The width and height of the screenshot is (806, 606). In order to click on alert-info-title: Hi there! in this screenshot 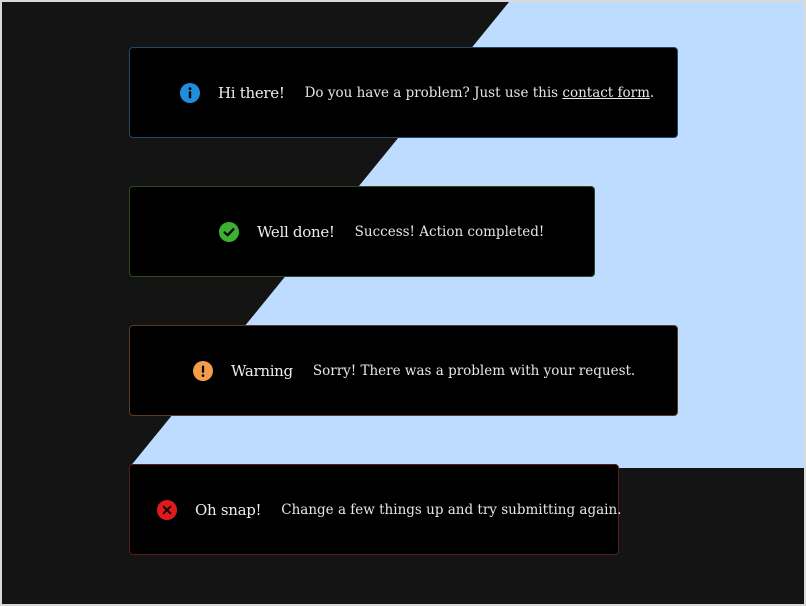, I will do `click(251, 92)`.